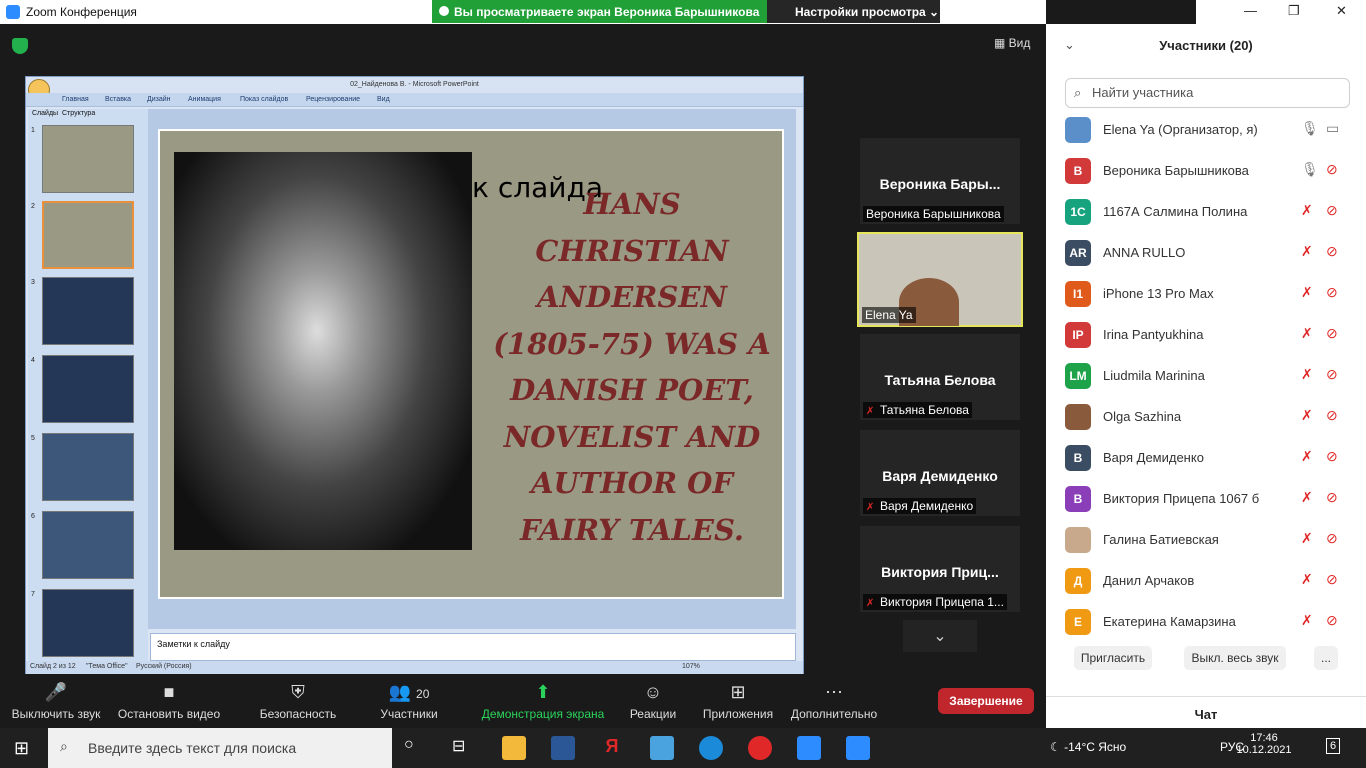 Image resolution: width=1366 pixels, height=768 pixels. I want to click on close-icon: ✕, so click(1341, 11).